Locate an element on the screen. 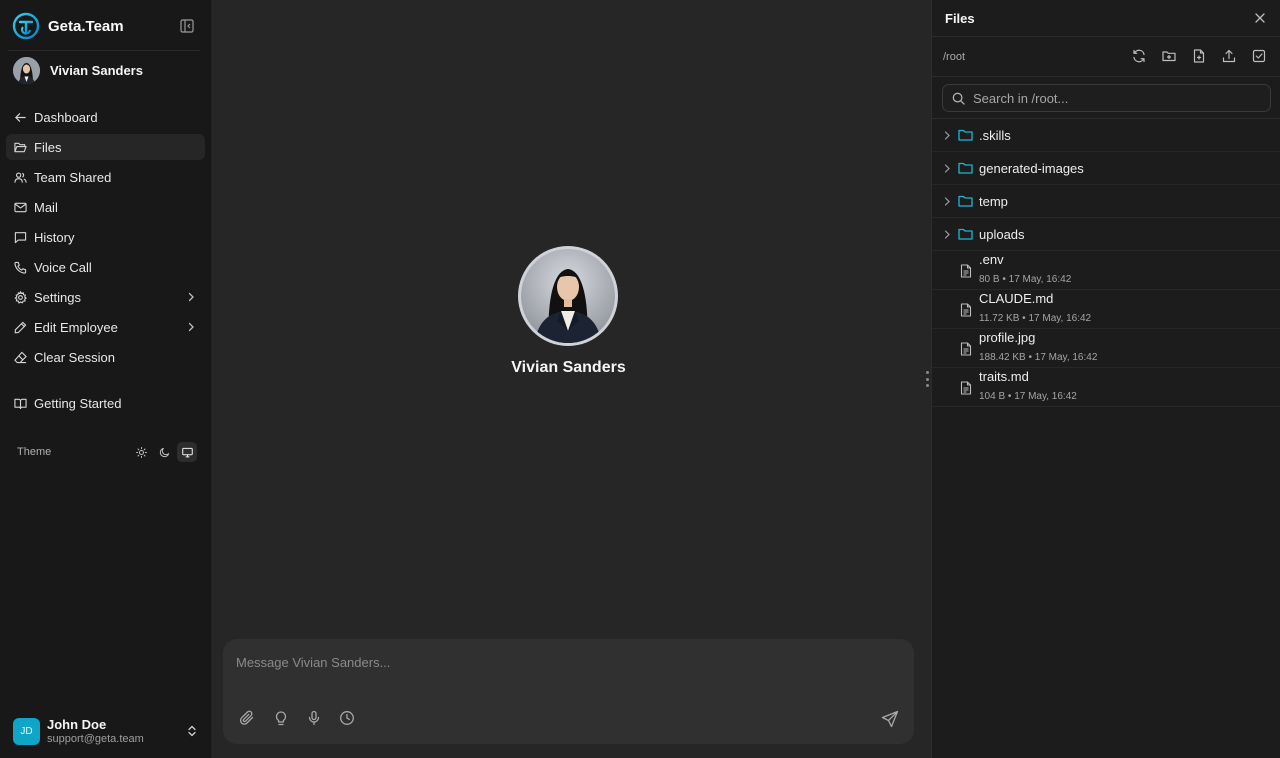 Image resolution: width=1280 pixels, height=758 pixels. folder-name: temp is located at coordinates (993, 201).